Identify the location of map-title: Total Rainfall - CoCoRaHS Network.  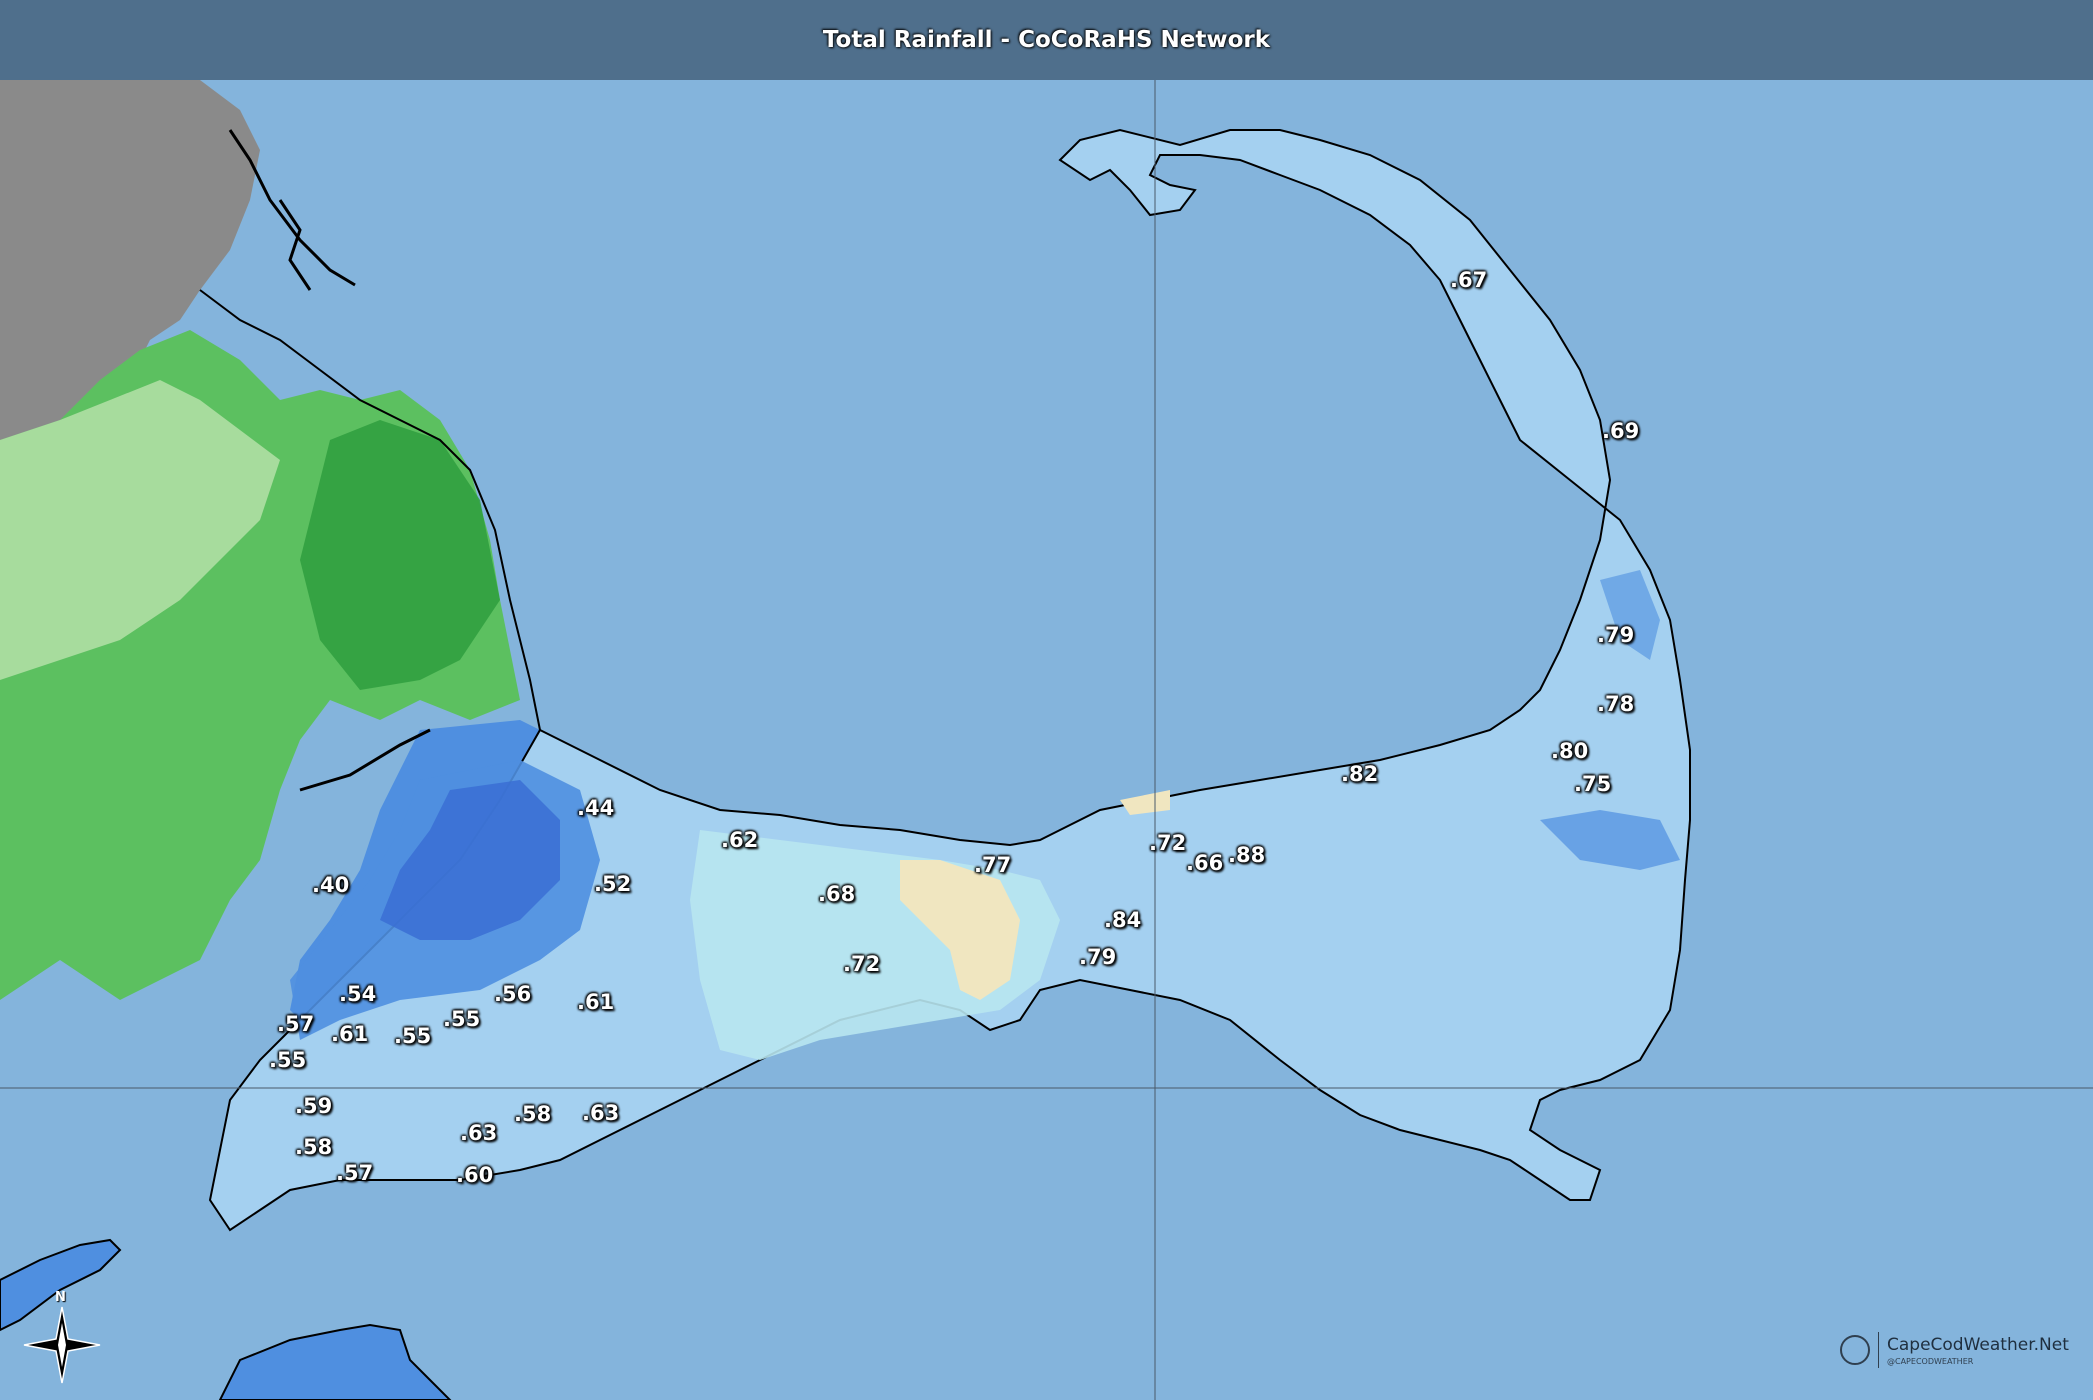
(1046, 40).